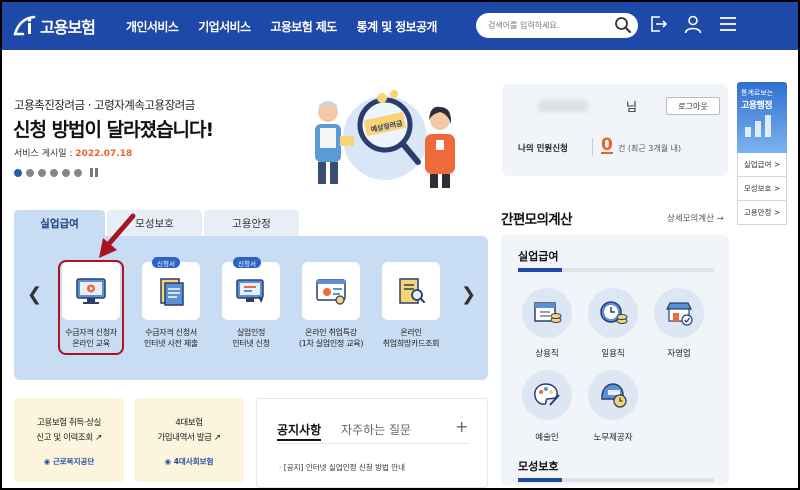 The image size is (800, 490). I want to click on petition-unit: 건 (최근 3개월 내), so click(650, 148).